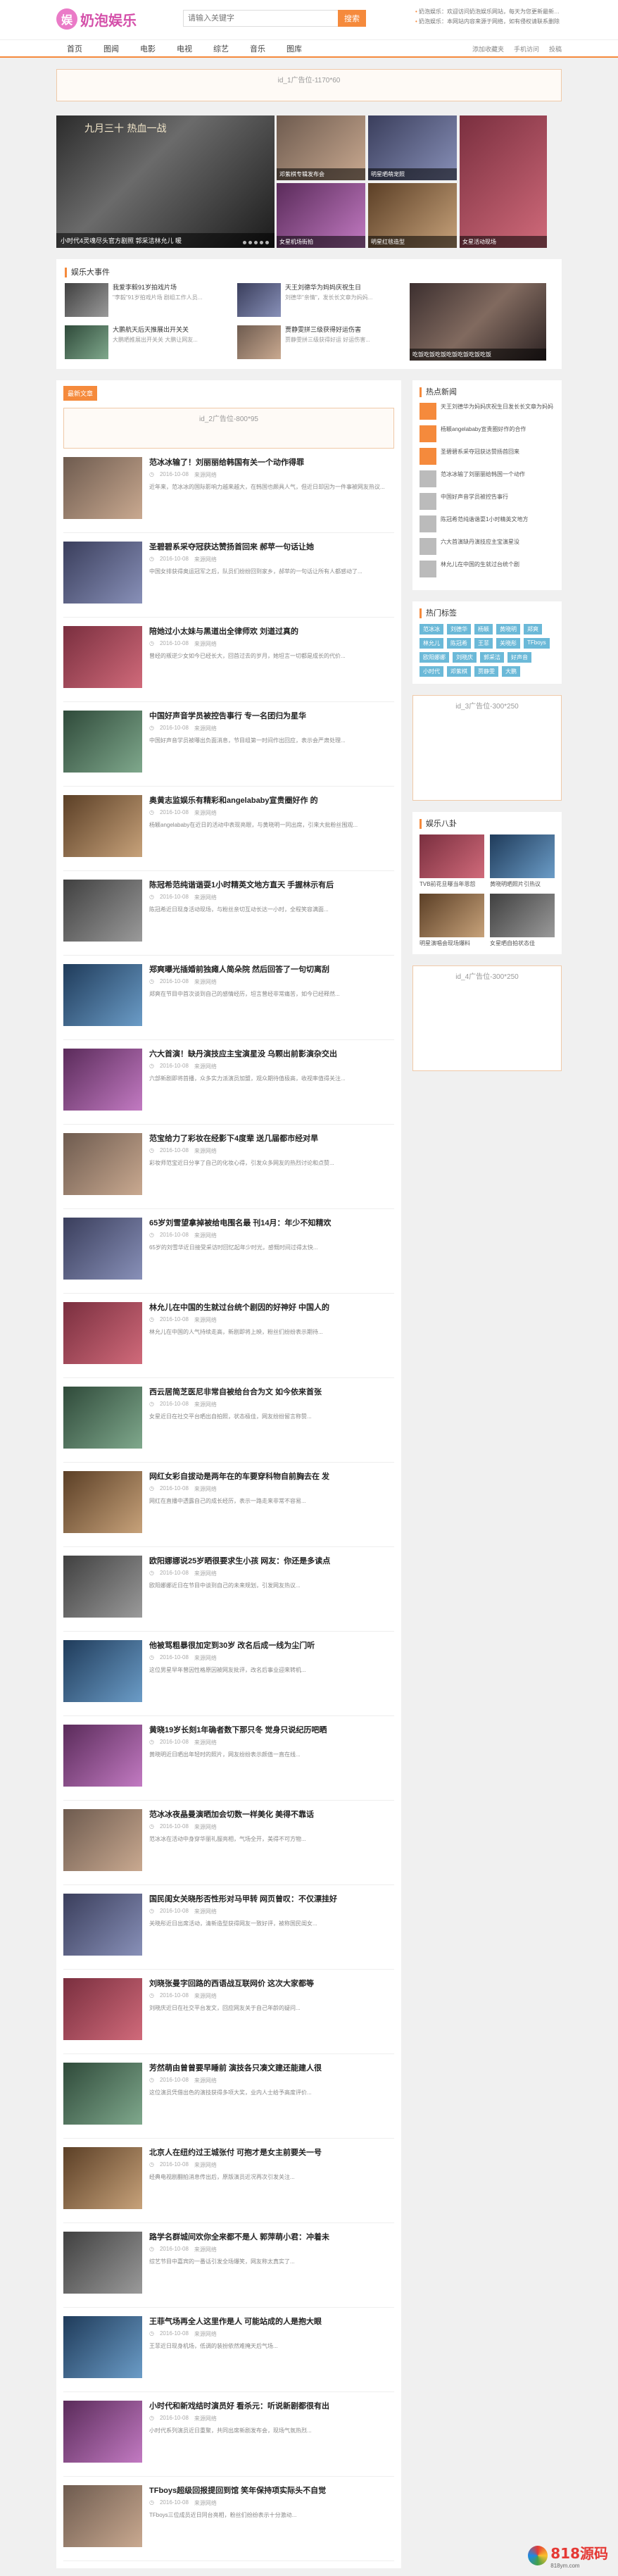 This screenshot has width=618, height=2576. Describe the element at coordinates (459, 629) in the screenshot. I see `tag-chip: 刘德华` at that location.